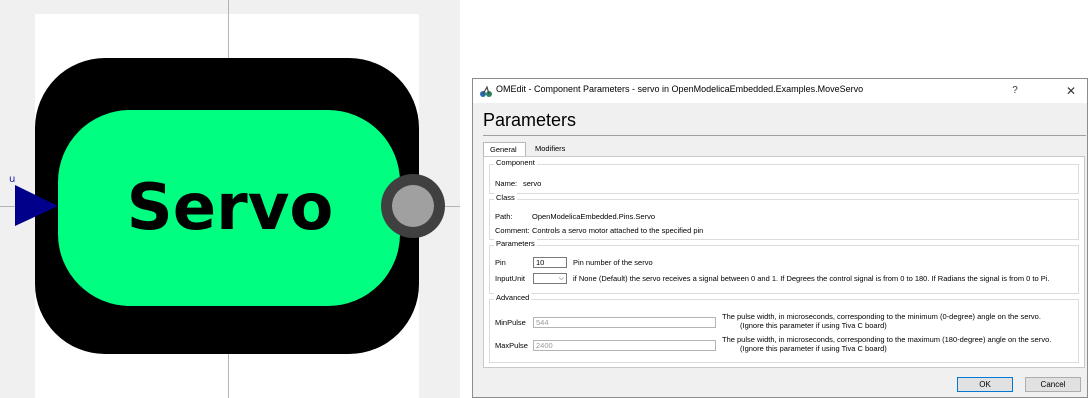 The image size is (1088, 398). Describe the element at coordinates (504, 149) in the screenshot. I see `tab-general: General` at that location.